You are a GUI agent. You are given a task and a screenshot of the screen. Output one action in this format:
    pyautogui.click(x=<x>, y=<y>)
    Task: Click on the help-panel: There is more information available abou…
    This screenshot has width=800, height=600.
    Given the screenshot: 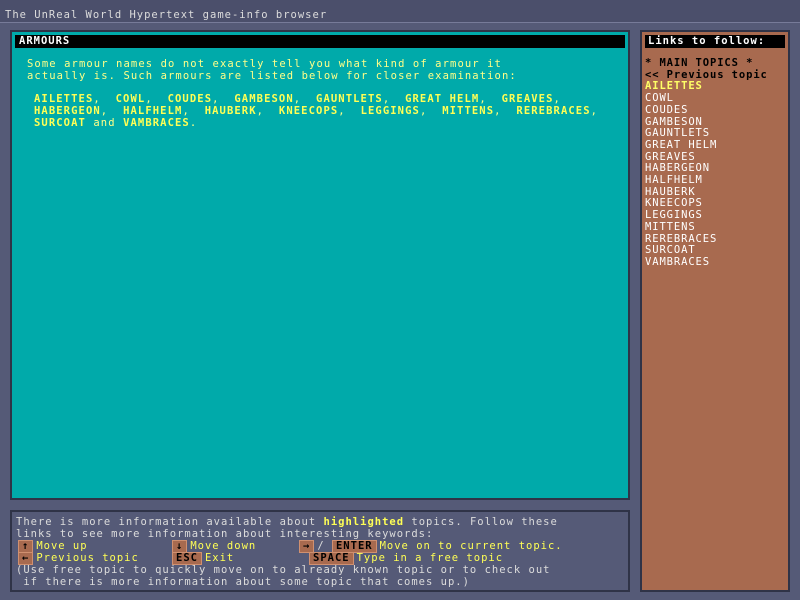 What is the action you would take?
    pyautogui.click(x=320, y=551)
    